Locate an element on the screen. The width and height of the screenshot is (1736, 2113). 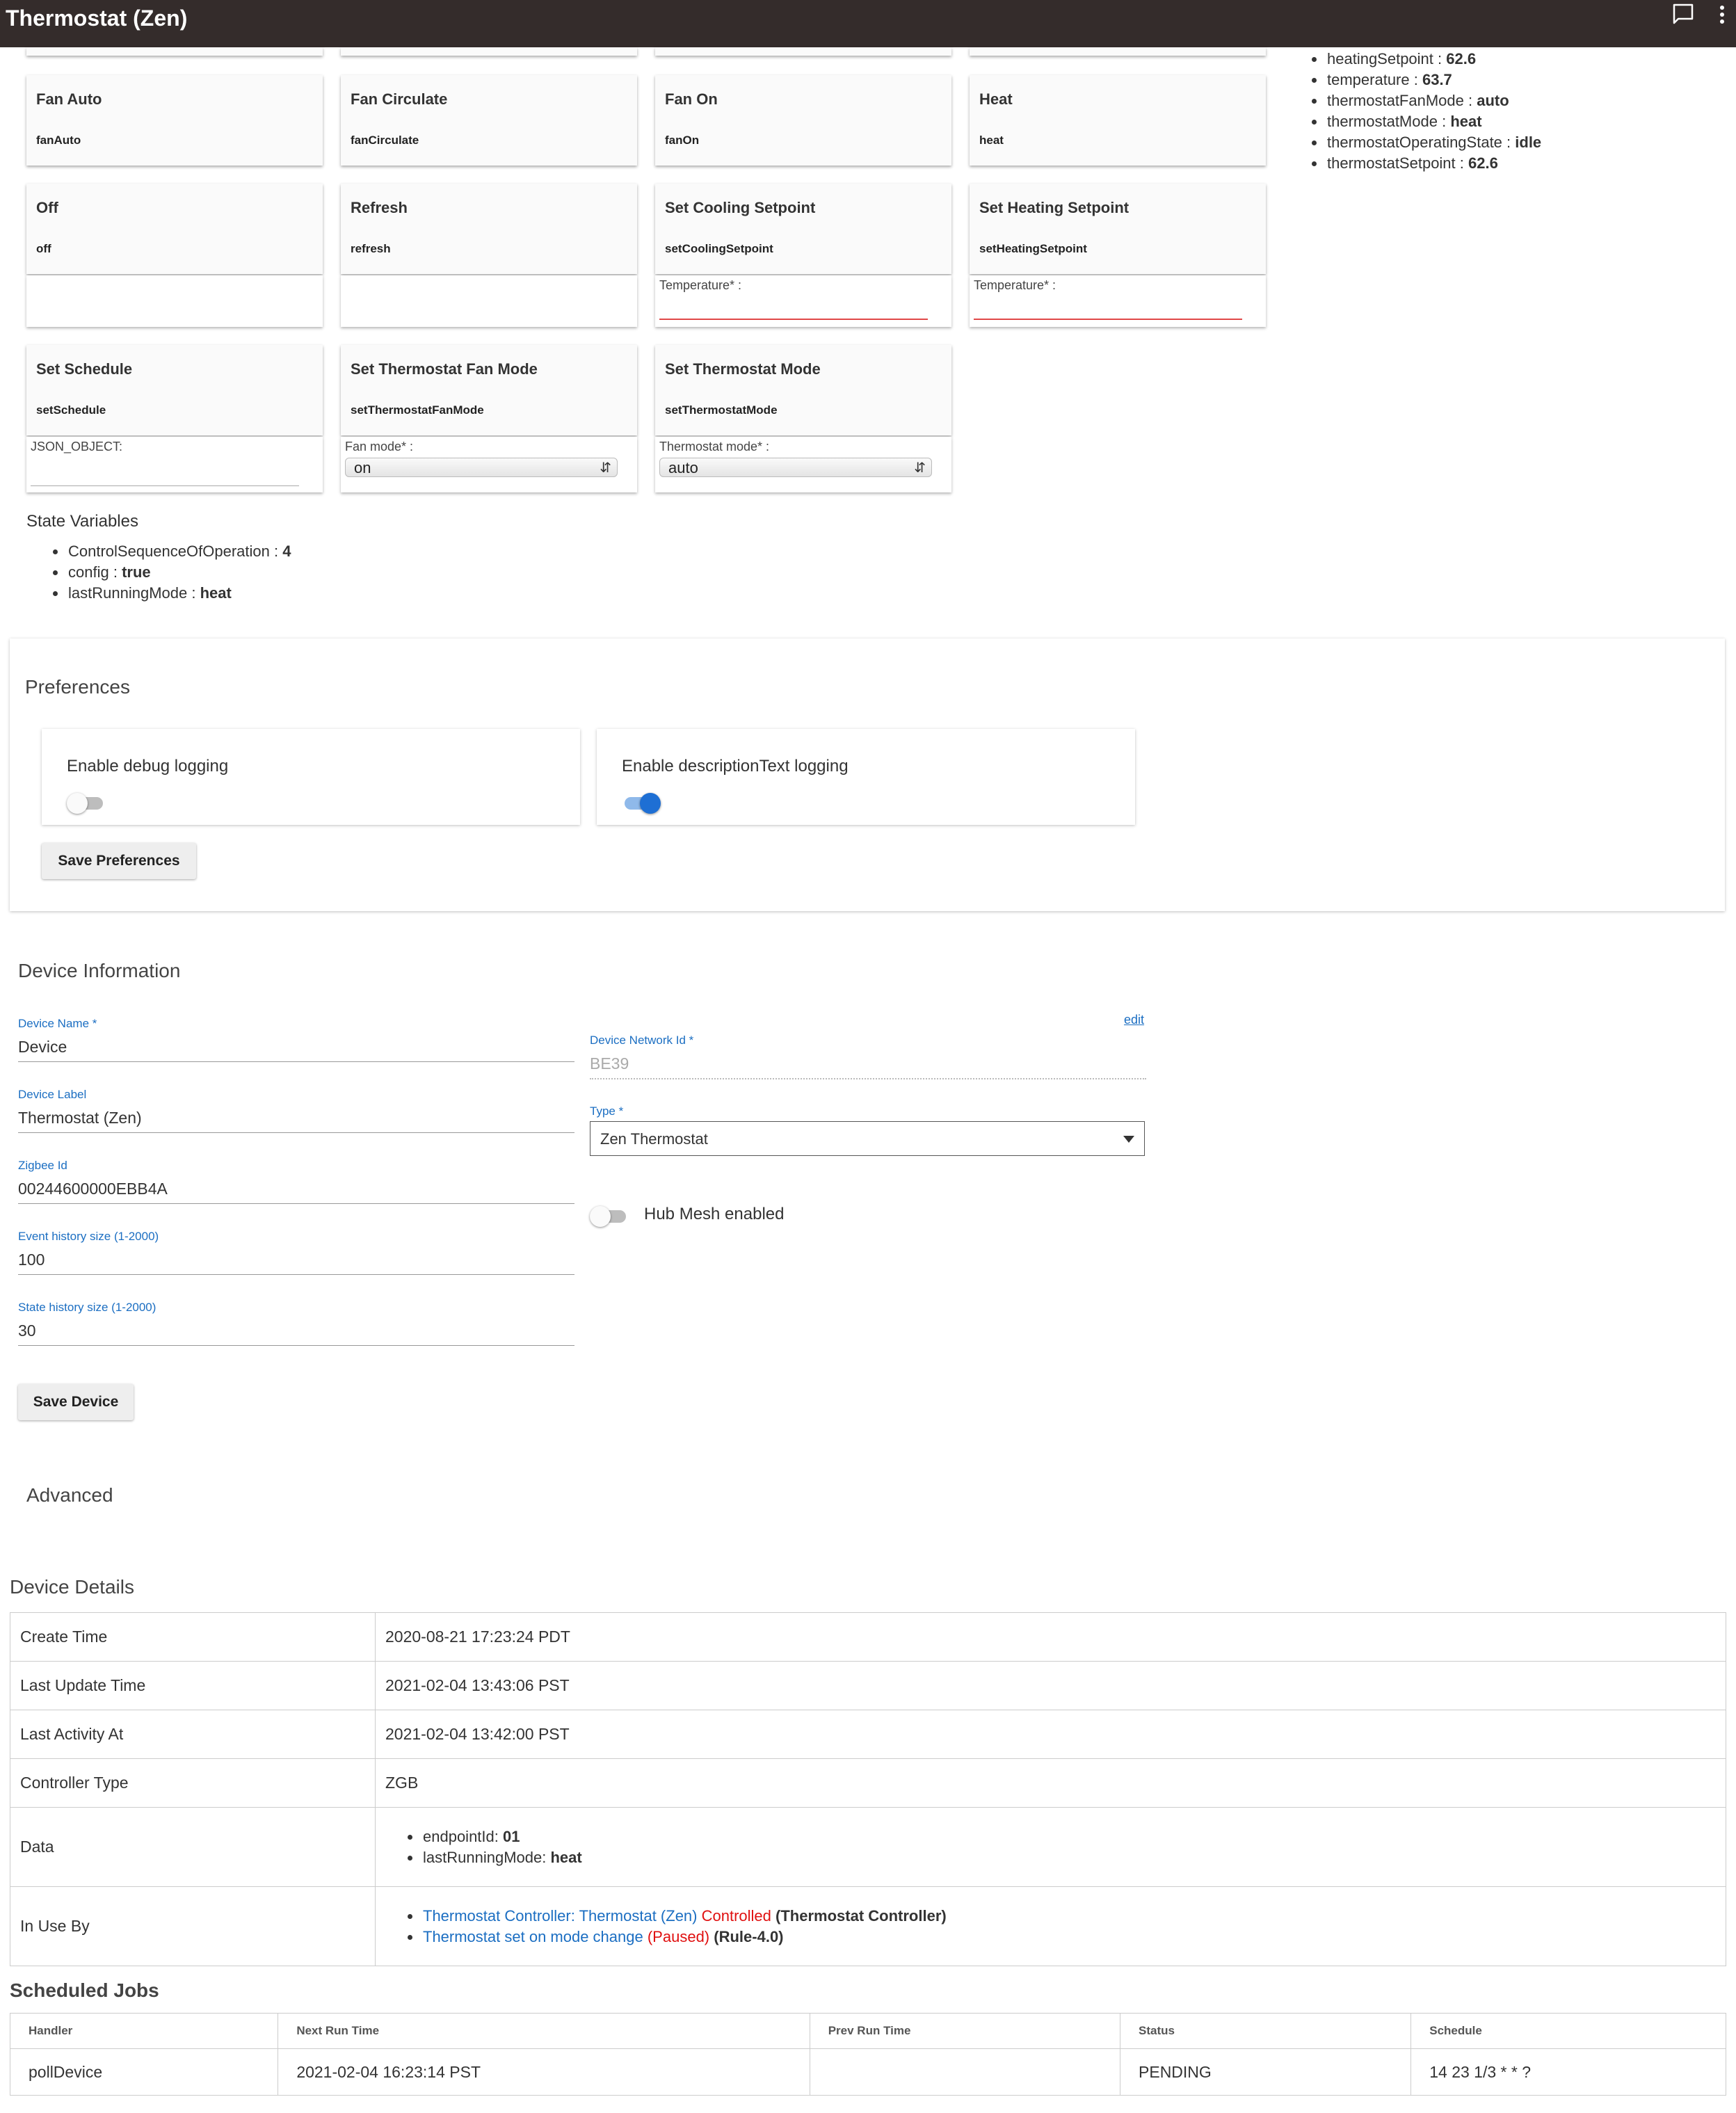
table-row: Data endpointId: 01 lastRunningMode: heat is located at coordinates (868, 1847).